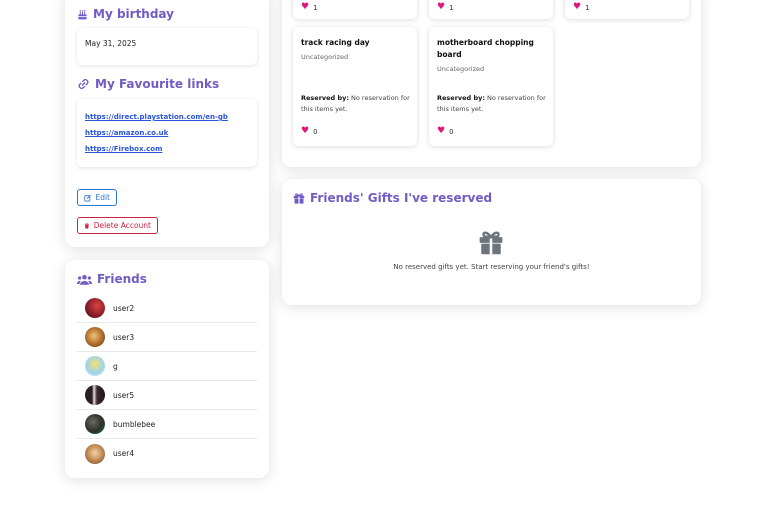 This screenshot has width=777, height=512. Describe the element at coordinates (122, 225) in the screenshot. I see `delete-account-label: Delete Account` at that location.